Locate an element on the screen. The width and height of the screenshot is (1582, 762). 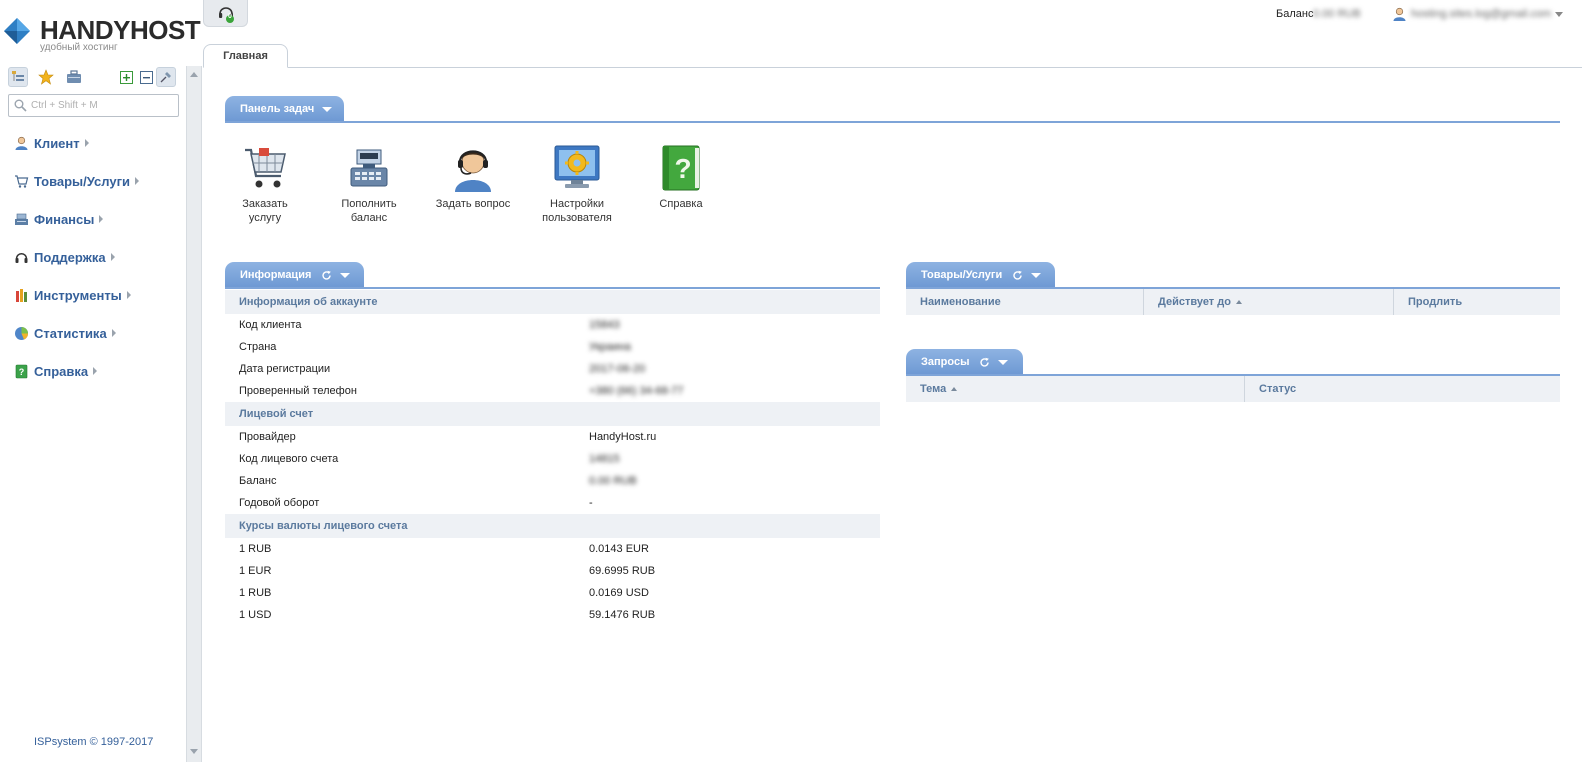
sidebar-scrollbar is located at coordinates (194, 414).